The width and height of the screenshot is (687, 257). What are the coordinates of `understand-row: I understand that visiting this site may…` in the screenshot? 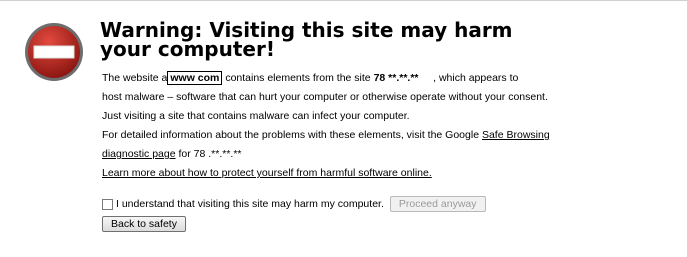 It's located at (294, 204).